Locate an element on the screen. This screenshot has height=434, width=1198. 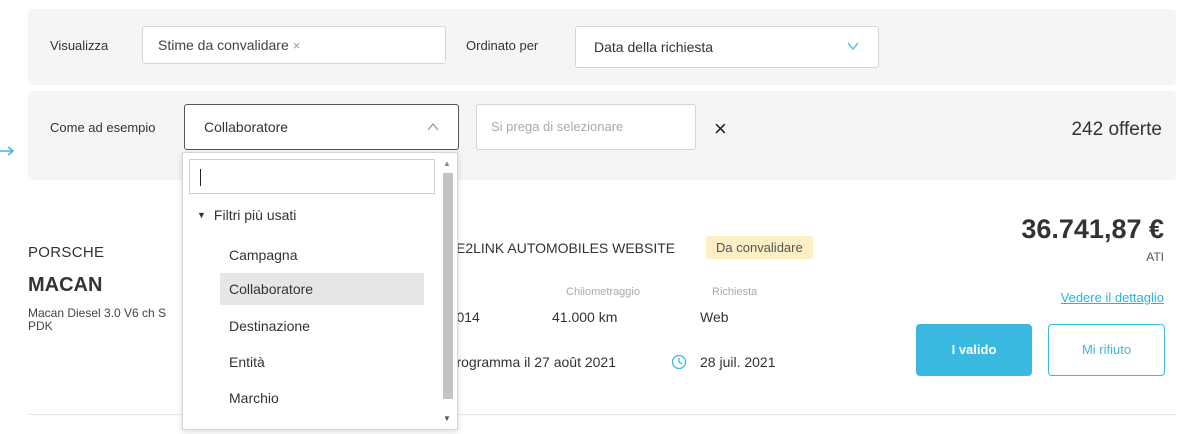
dropdown-group: ▼ Filtri più usati is located at coordinates (246, 215).